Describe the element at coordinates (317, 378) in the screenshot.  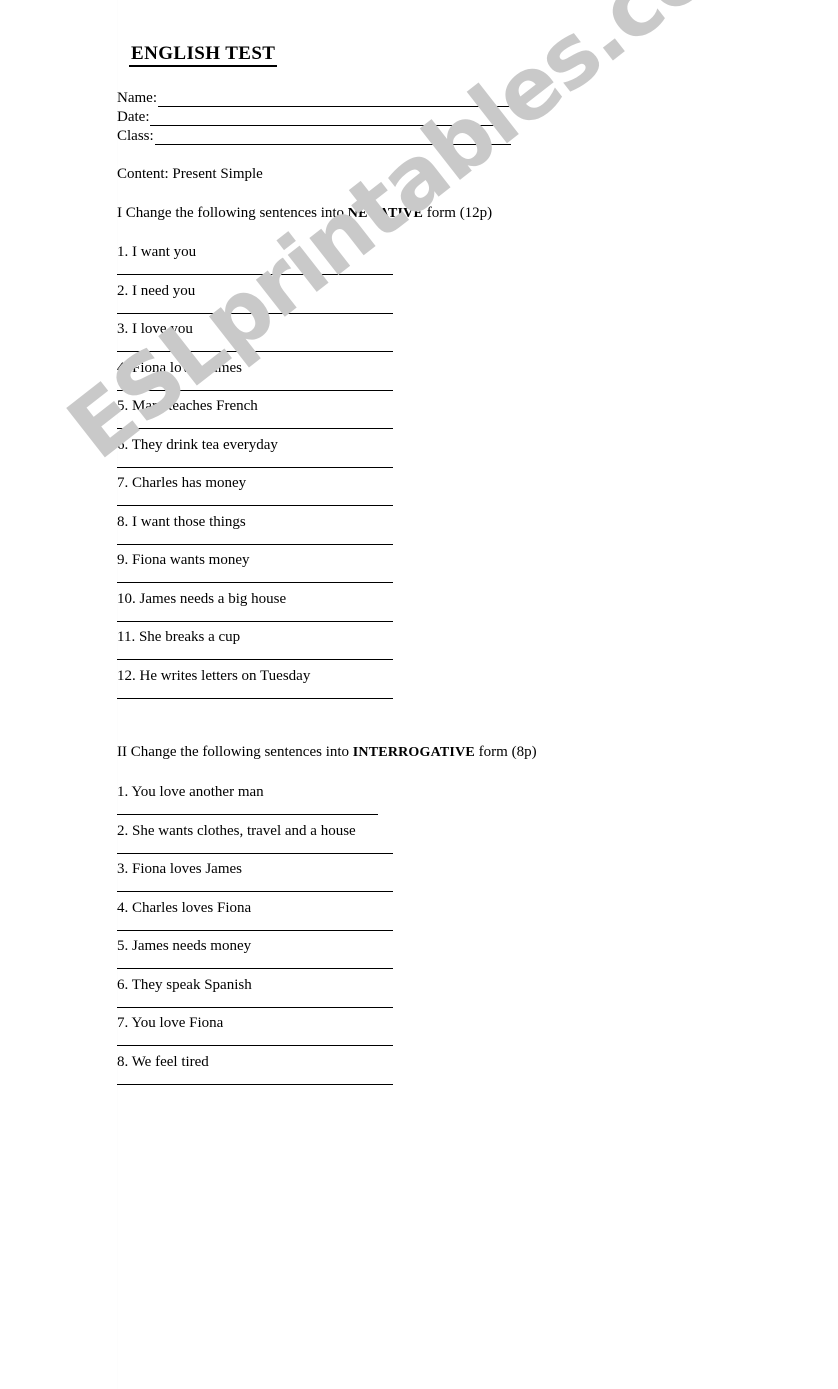
I see `question-item: 4. Fiona loves James` at that location.